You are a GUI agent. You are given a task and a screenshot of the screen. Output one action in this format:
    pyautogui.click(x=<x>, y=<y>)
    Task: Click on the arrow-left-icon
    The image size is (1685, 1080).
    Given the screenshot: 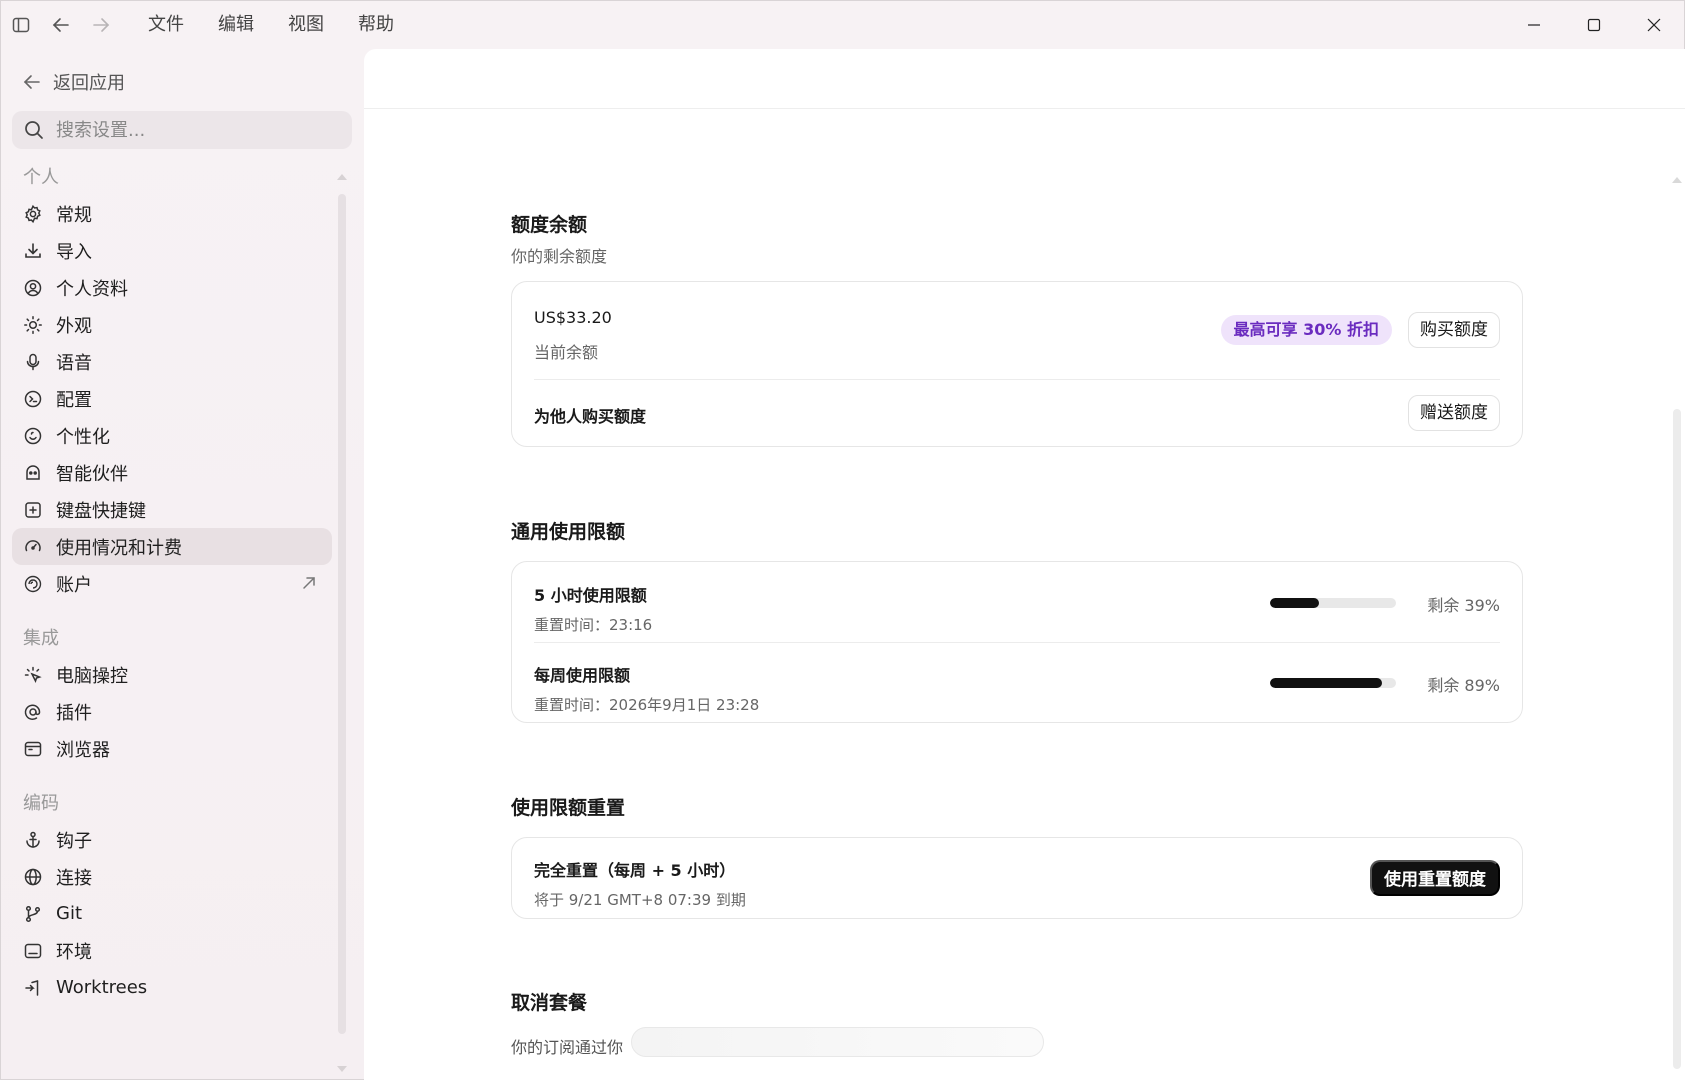 What is the action you would take?
    pyautogui.click(x=31, y=82)
    